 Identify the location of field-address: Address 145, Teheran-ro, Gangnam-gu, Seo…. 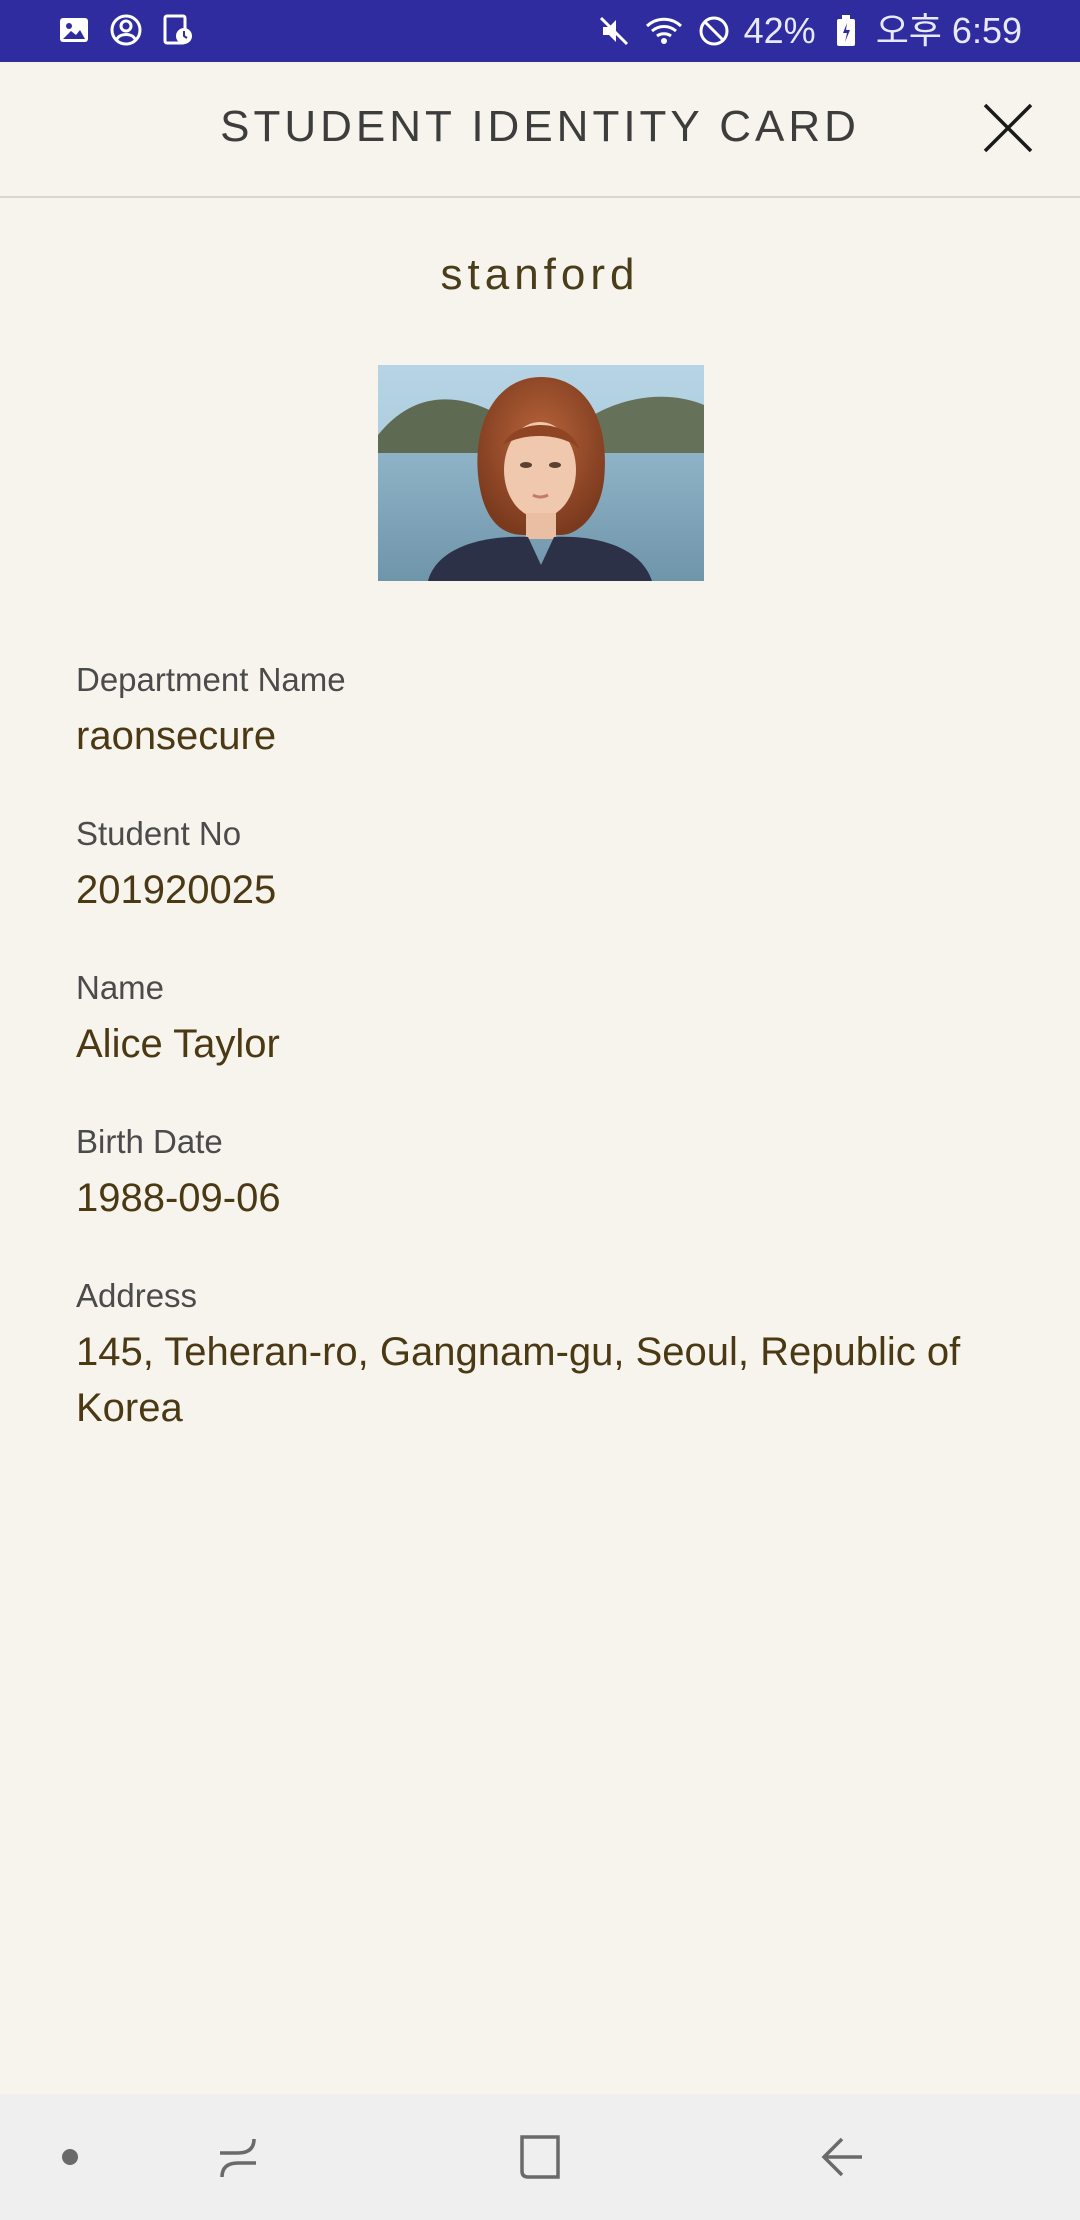
(546, 1355).